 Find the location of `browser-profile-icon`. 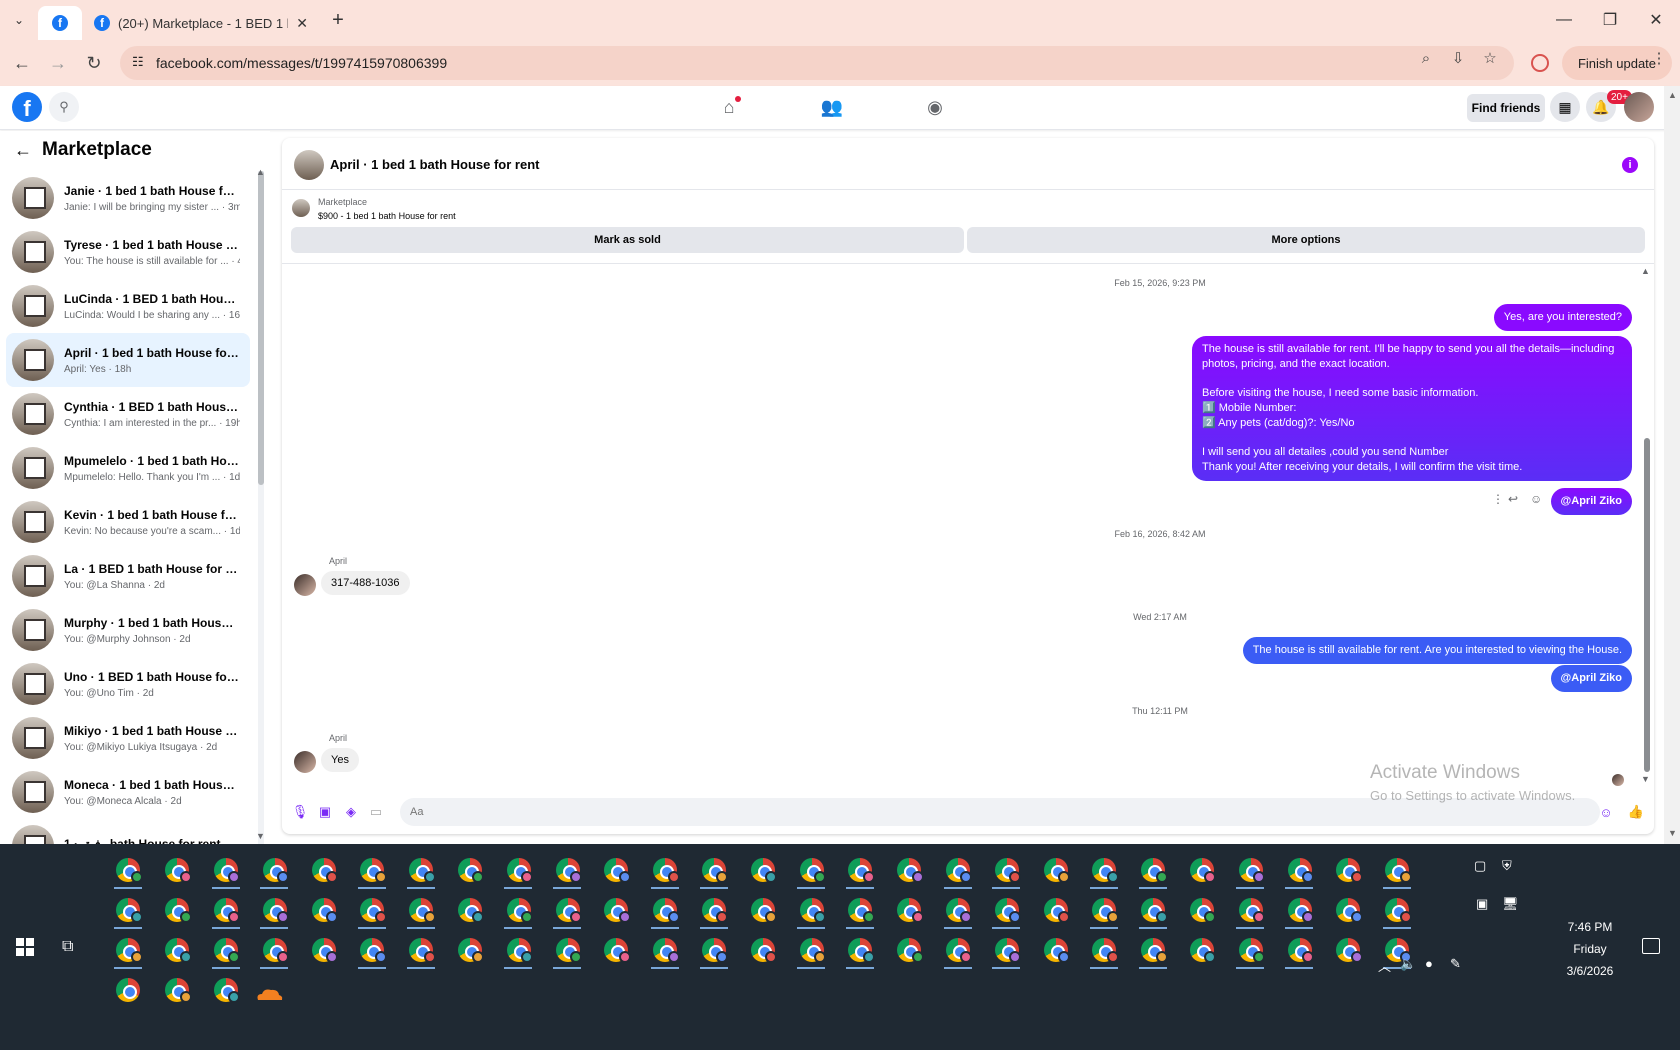

browser-profile-icon is located at coordinates (1540, 63).